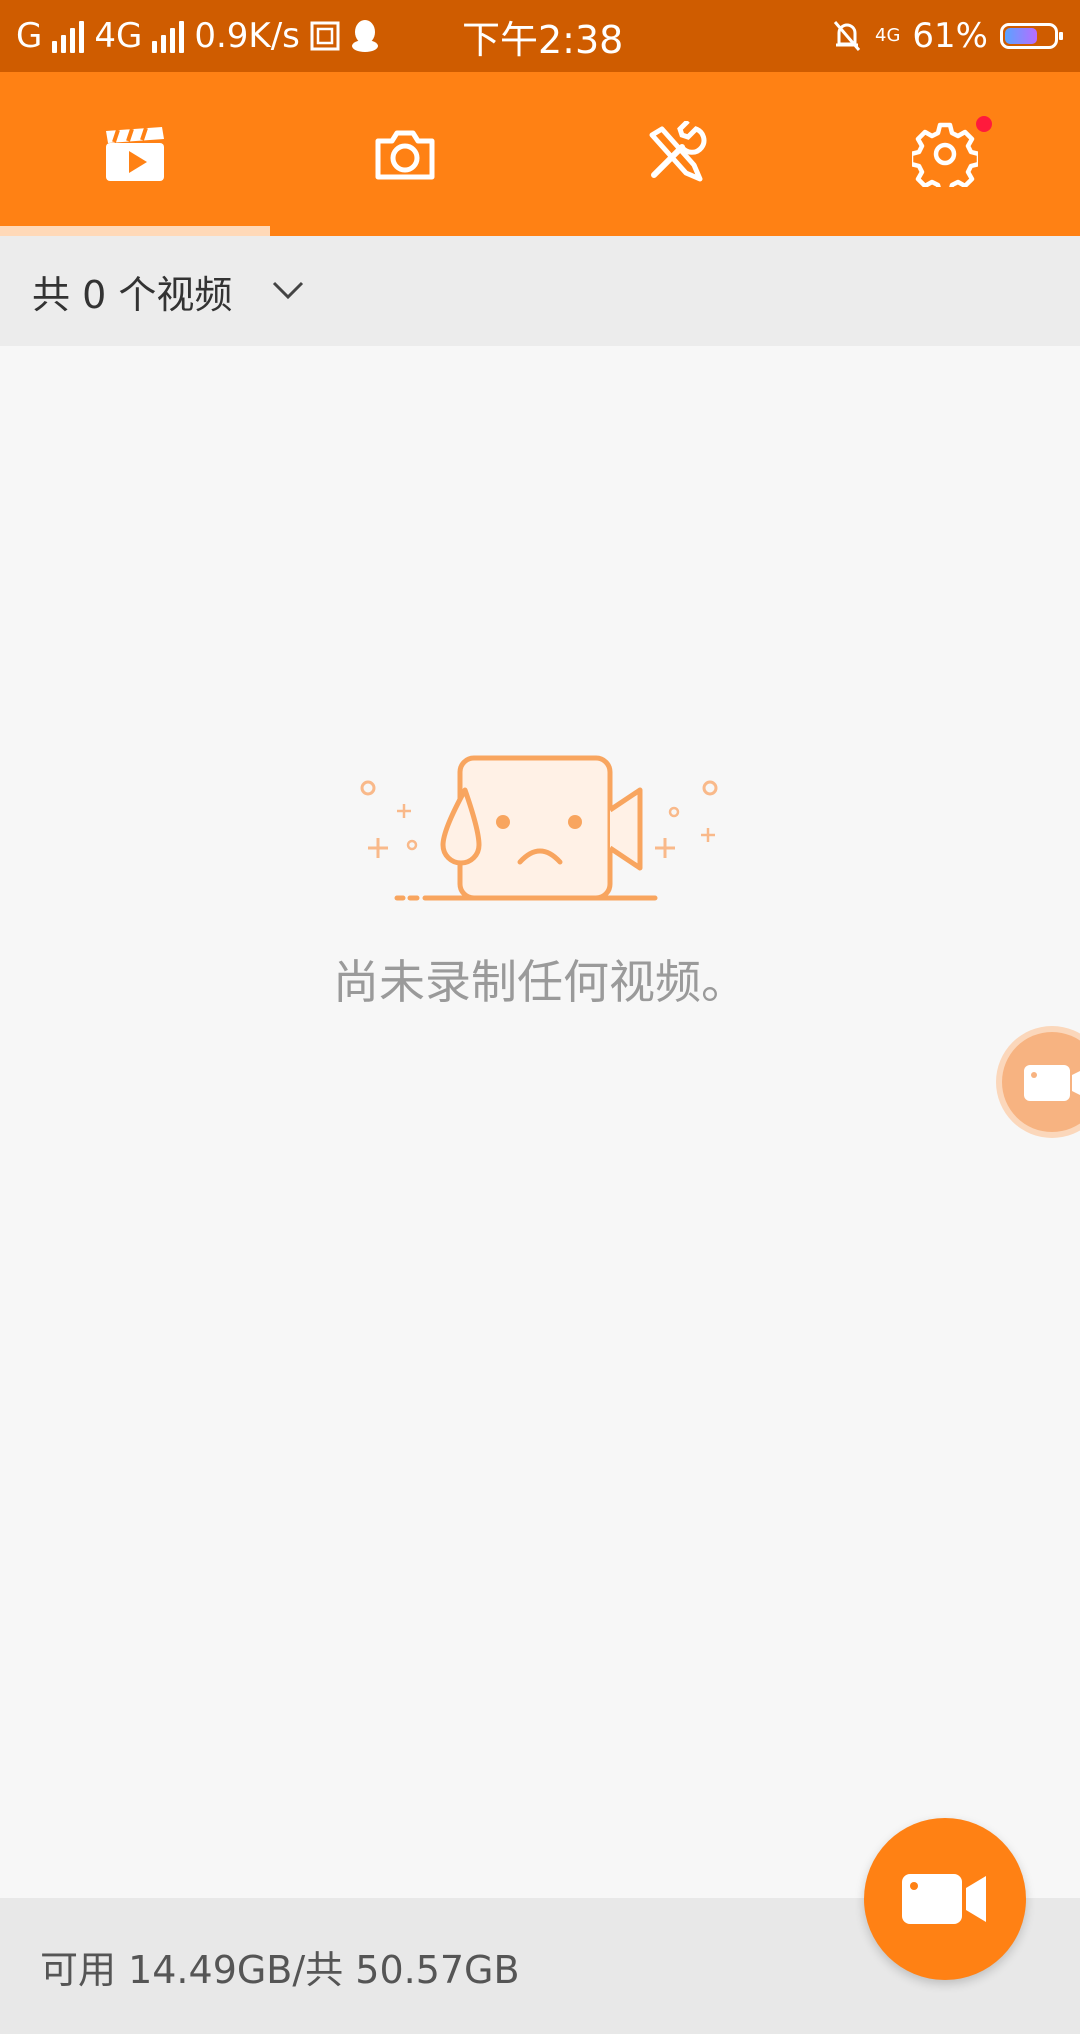 This screenshot has height=2034, width=1080. What do you see at coordinates (29, 36) in the screenshot?
I see `carrier-g-label: G` at bounding box center [29, 36].